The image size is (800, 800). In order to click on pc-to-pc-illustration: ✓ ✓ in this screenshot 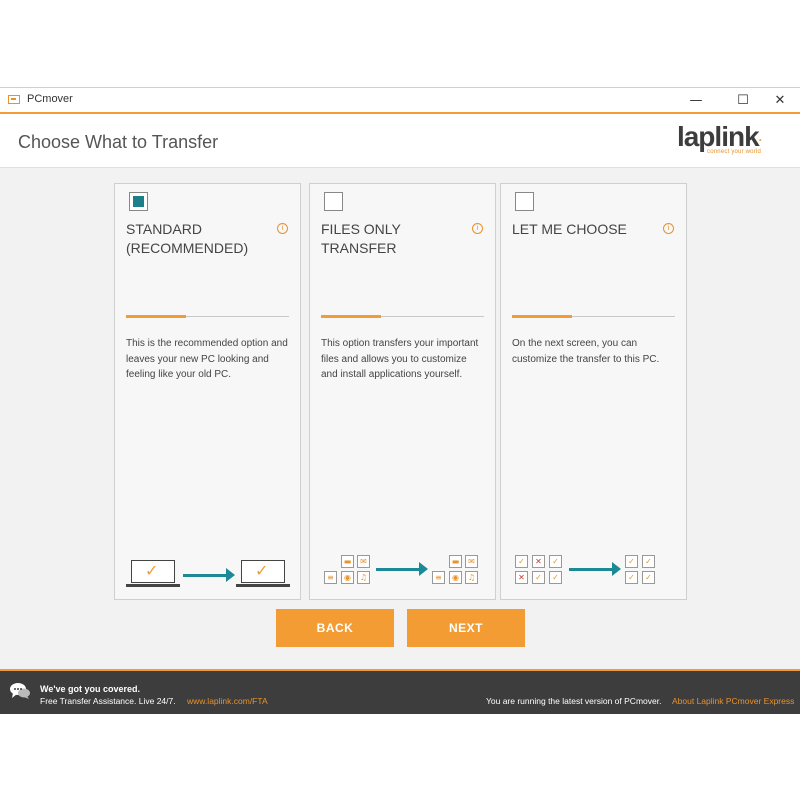, I will do `click(208, 572)`.